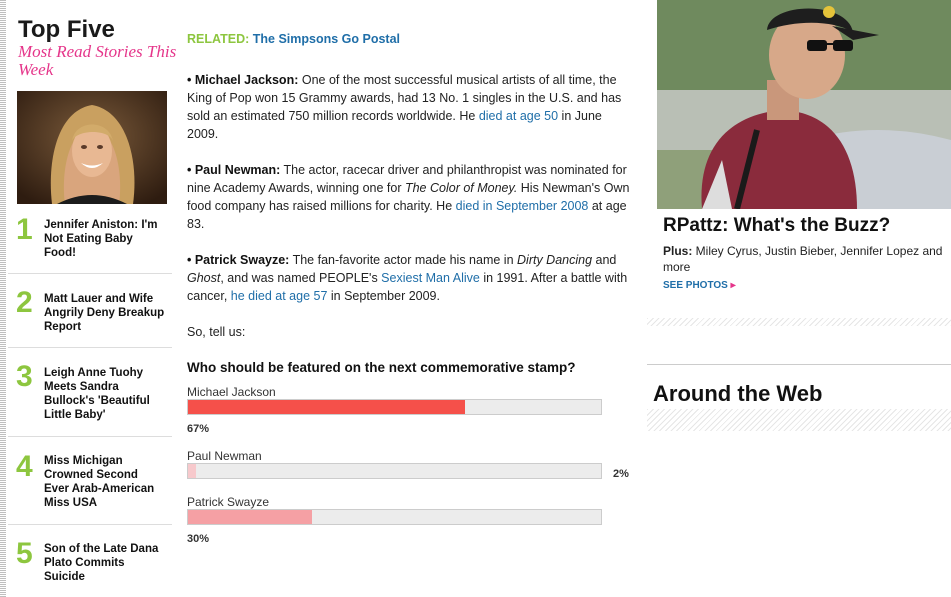 The image size is (951, 597). Describe the element at coordinates (97, 60) in the screenshot. I see `top-five-subtitle: Most Read Stories This Week` at that location.